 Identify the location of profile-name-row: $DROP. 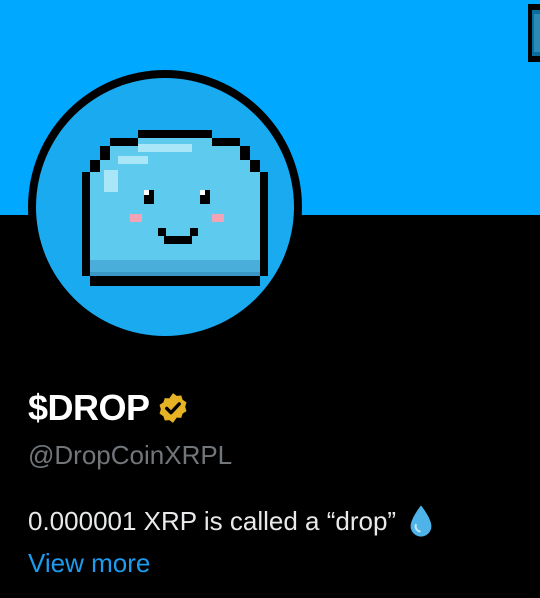
(109, 408).